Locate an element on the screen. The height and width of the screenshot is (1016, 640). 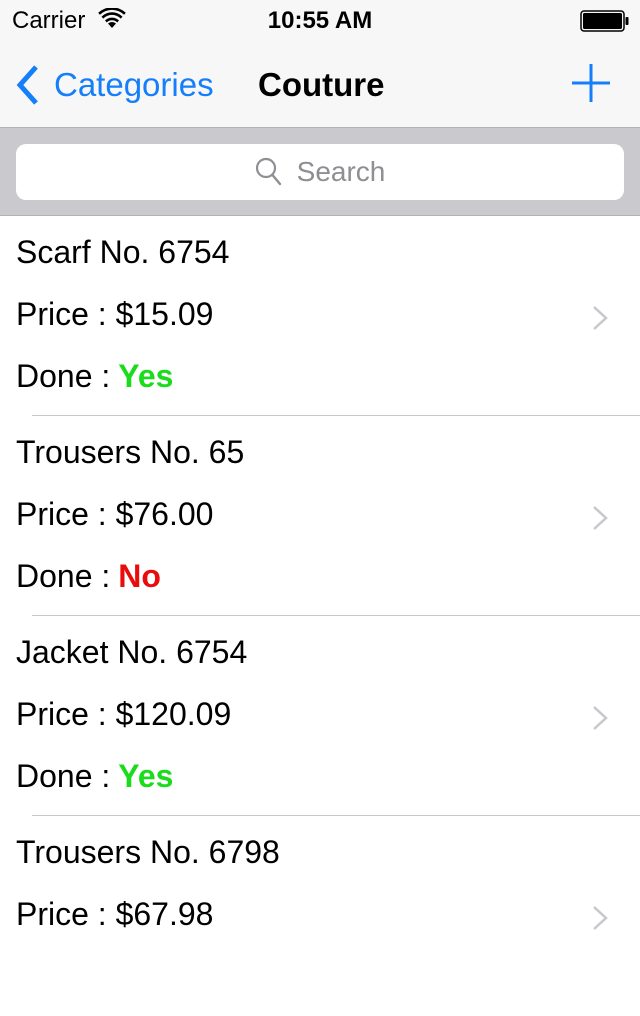
back-button: Categories is located at coordinates (114, 85).